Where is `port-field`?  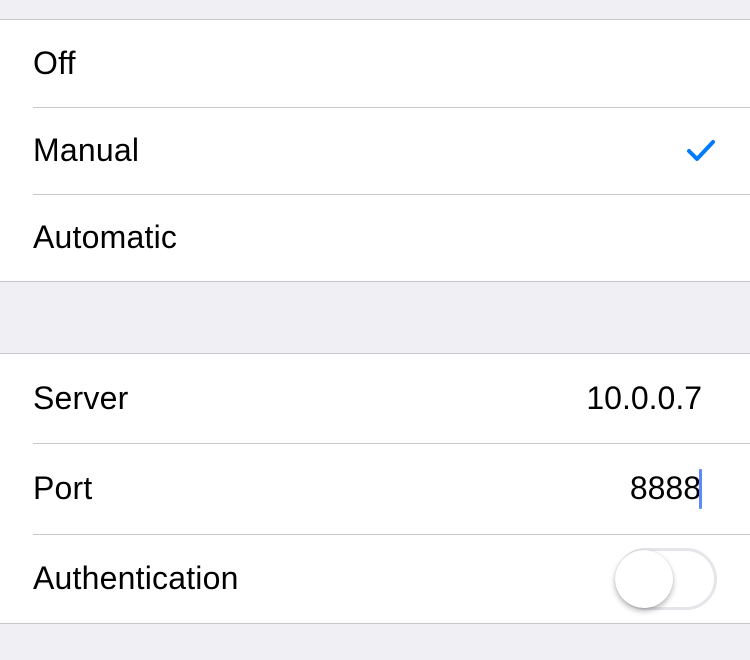
port-field is located at coordinates (601, 488).